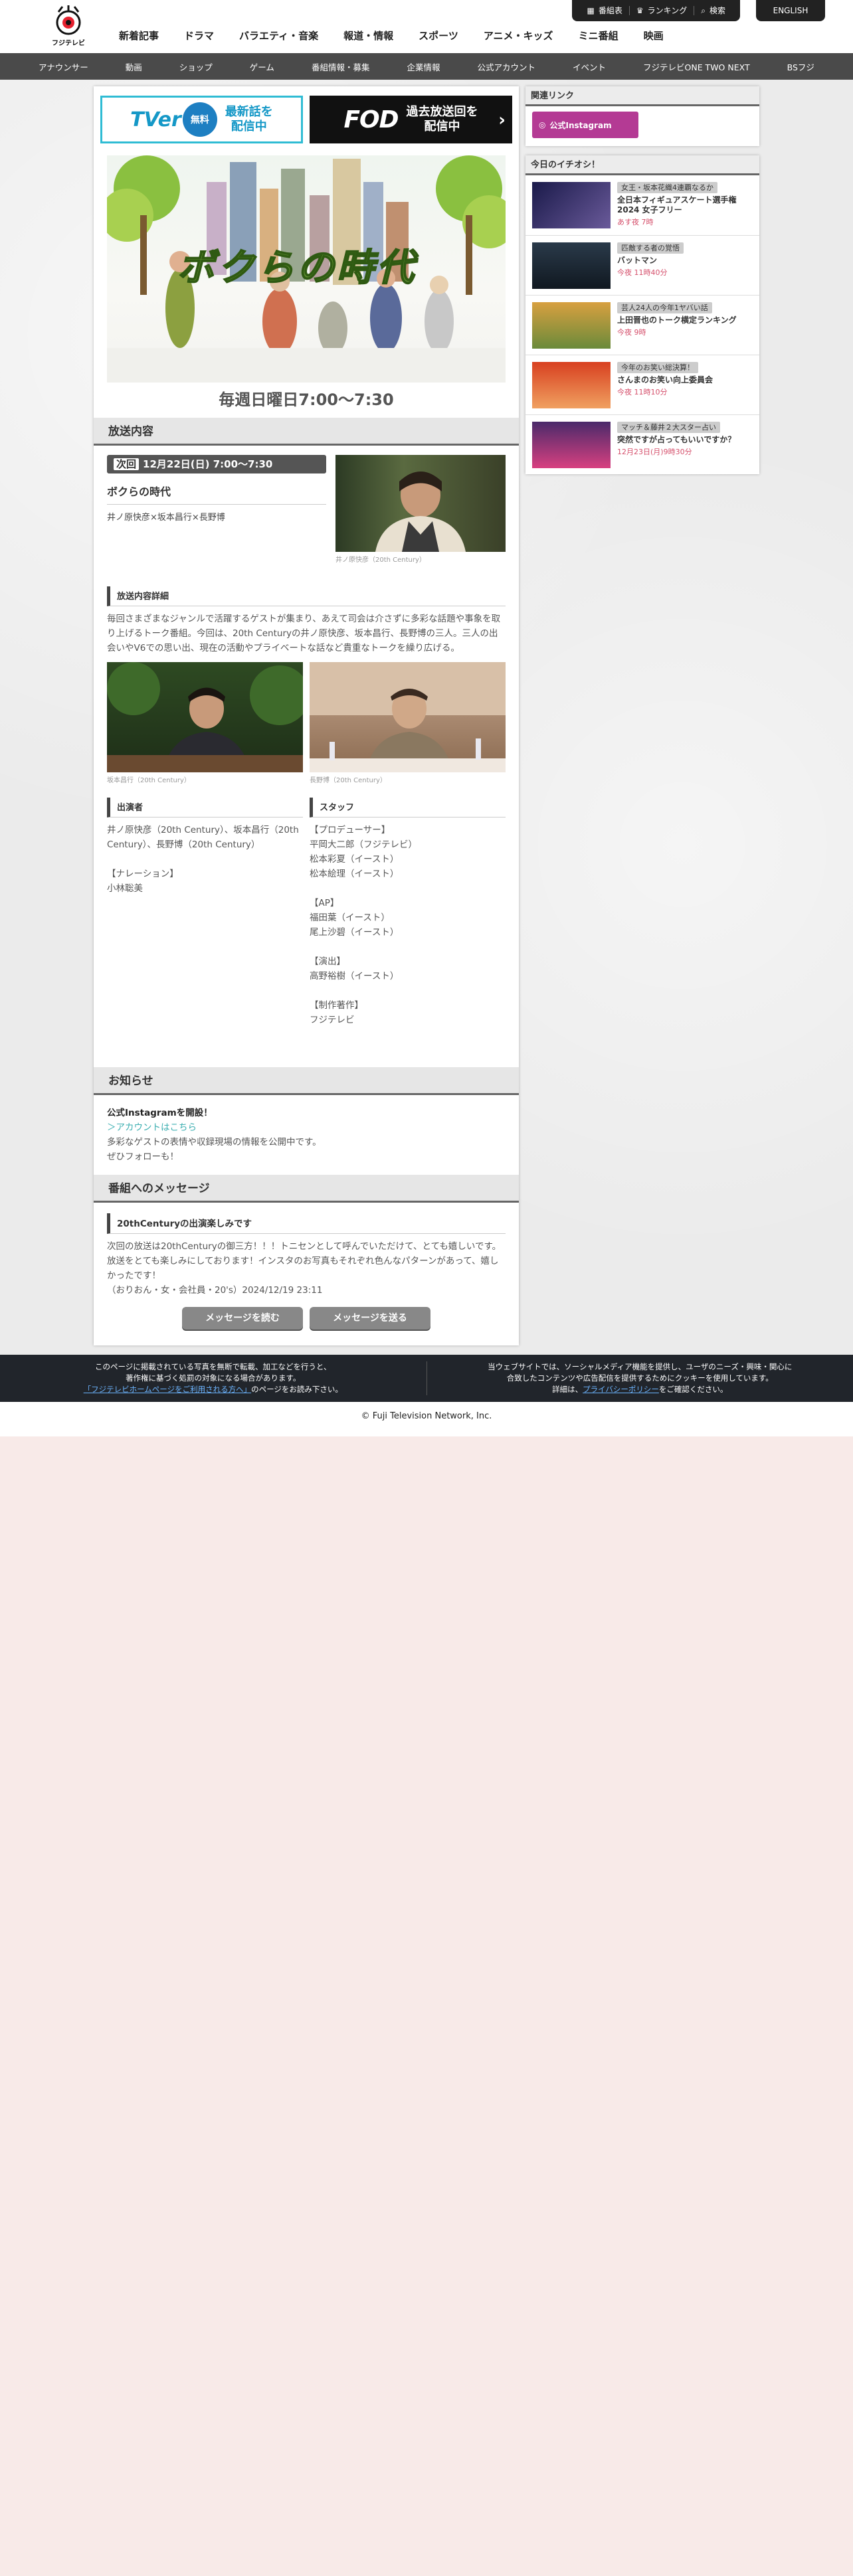 This screenshot has width=853, height=2576. Describe the element at coordinates (168, 1389) in the screenshot. I see `terms-link: 「フジテレビホームページをご利用される方へ」` at that location.